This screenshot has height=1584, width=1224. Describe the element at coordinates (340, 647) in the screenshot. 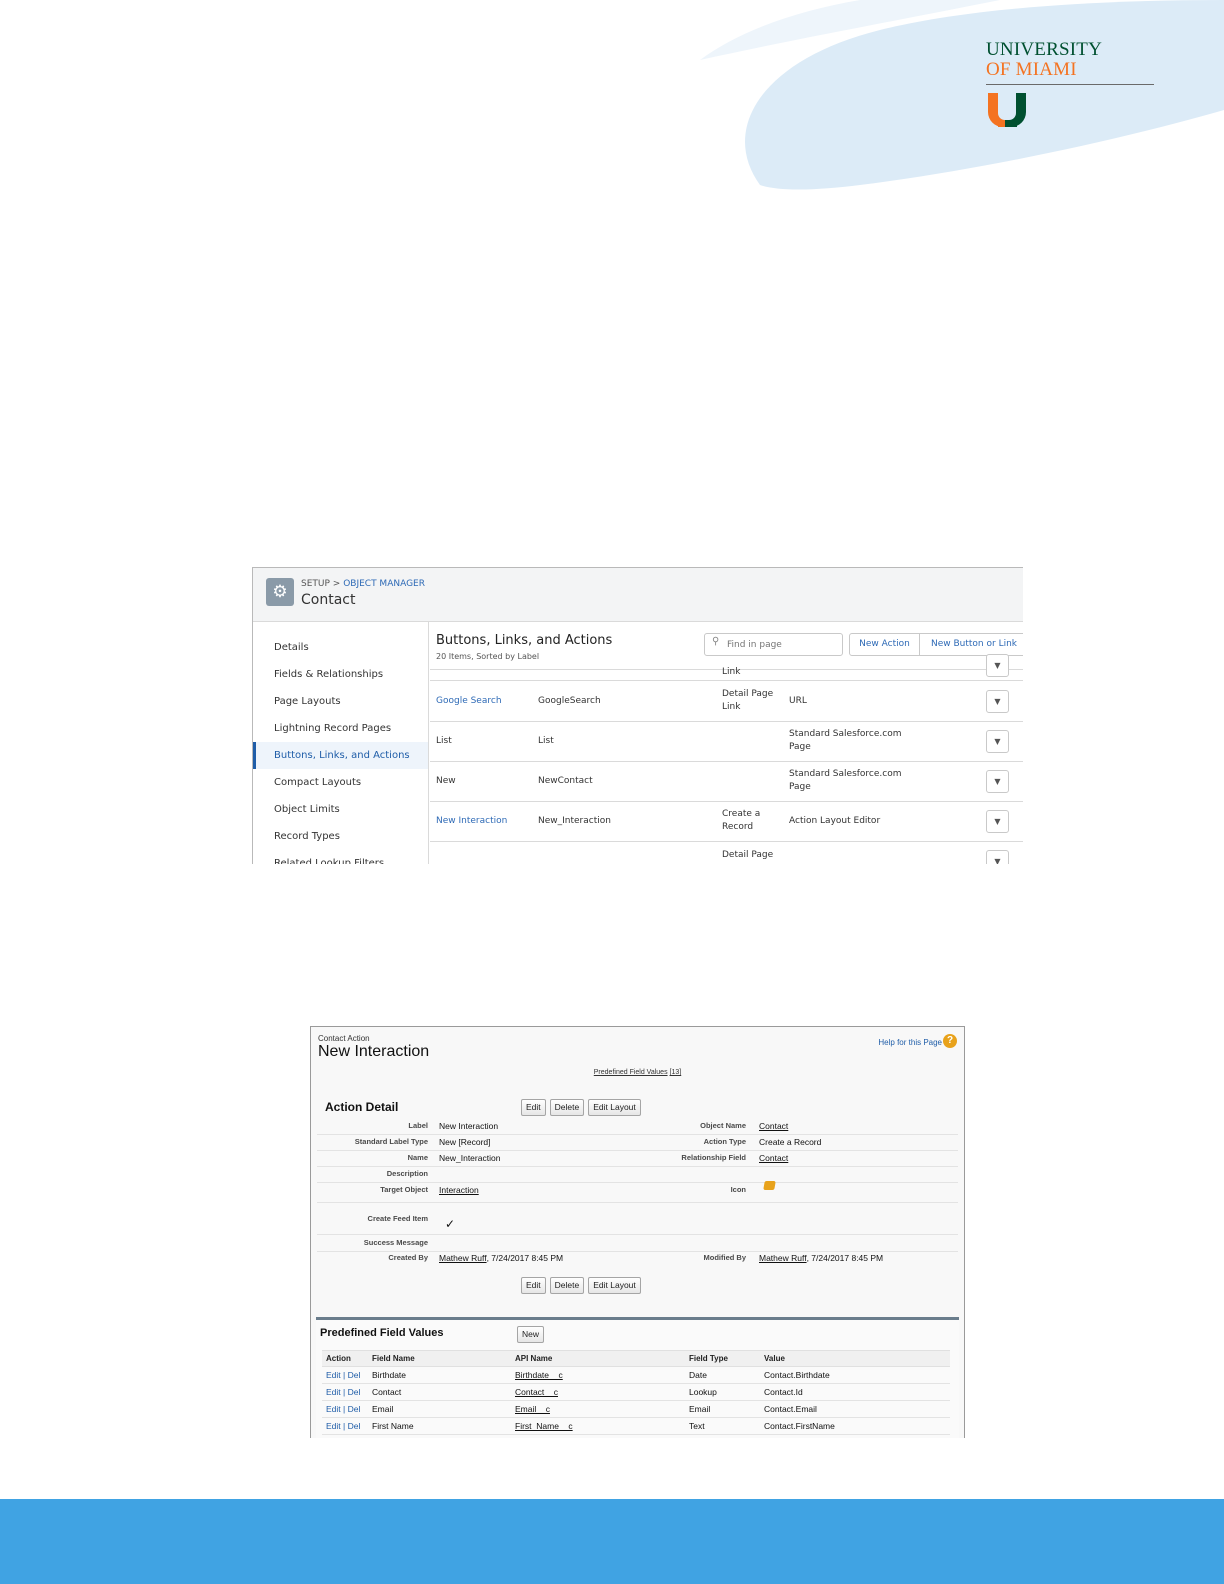

I see `sidebar-item-details: Details` at that location.